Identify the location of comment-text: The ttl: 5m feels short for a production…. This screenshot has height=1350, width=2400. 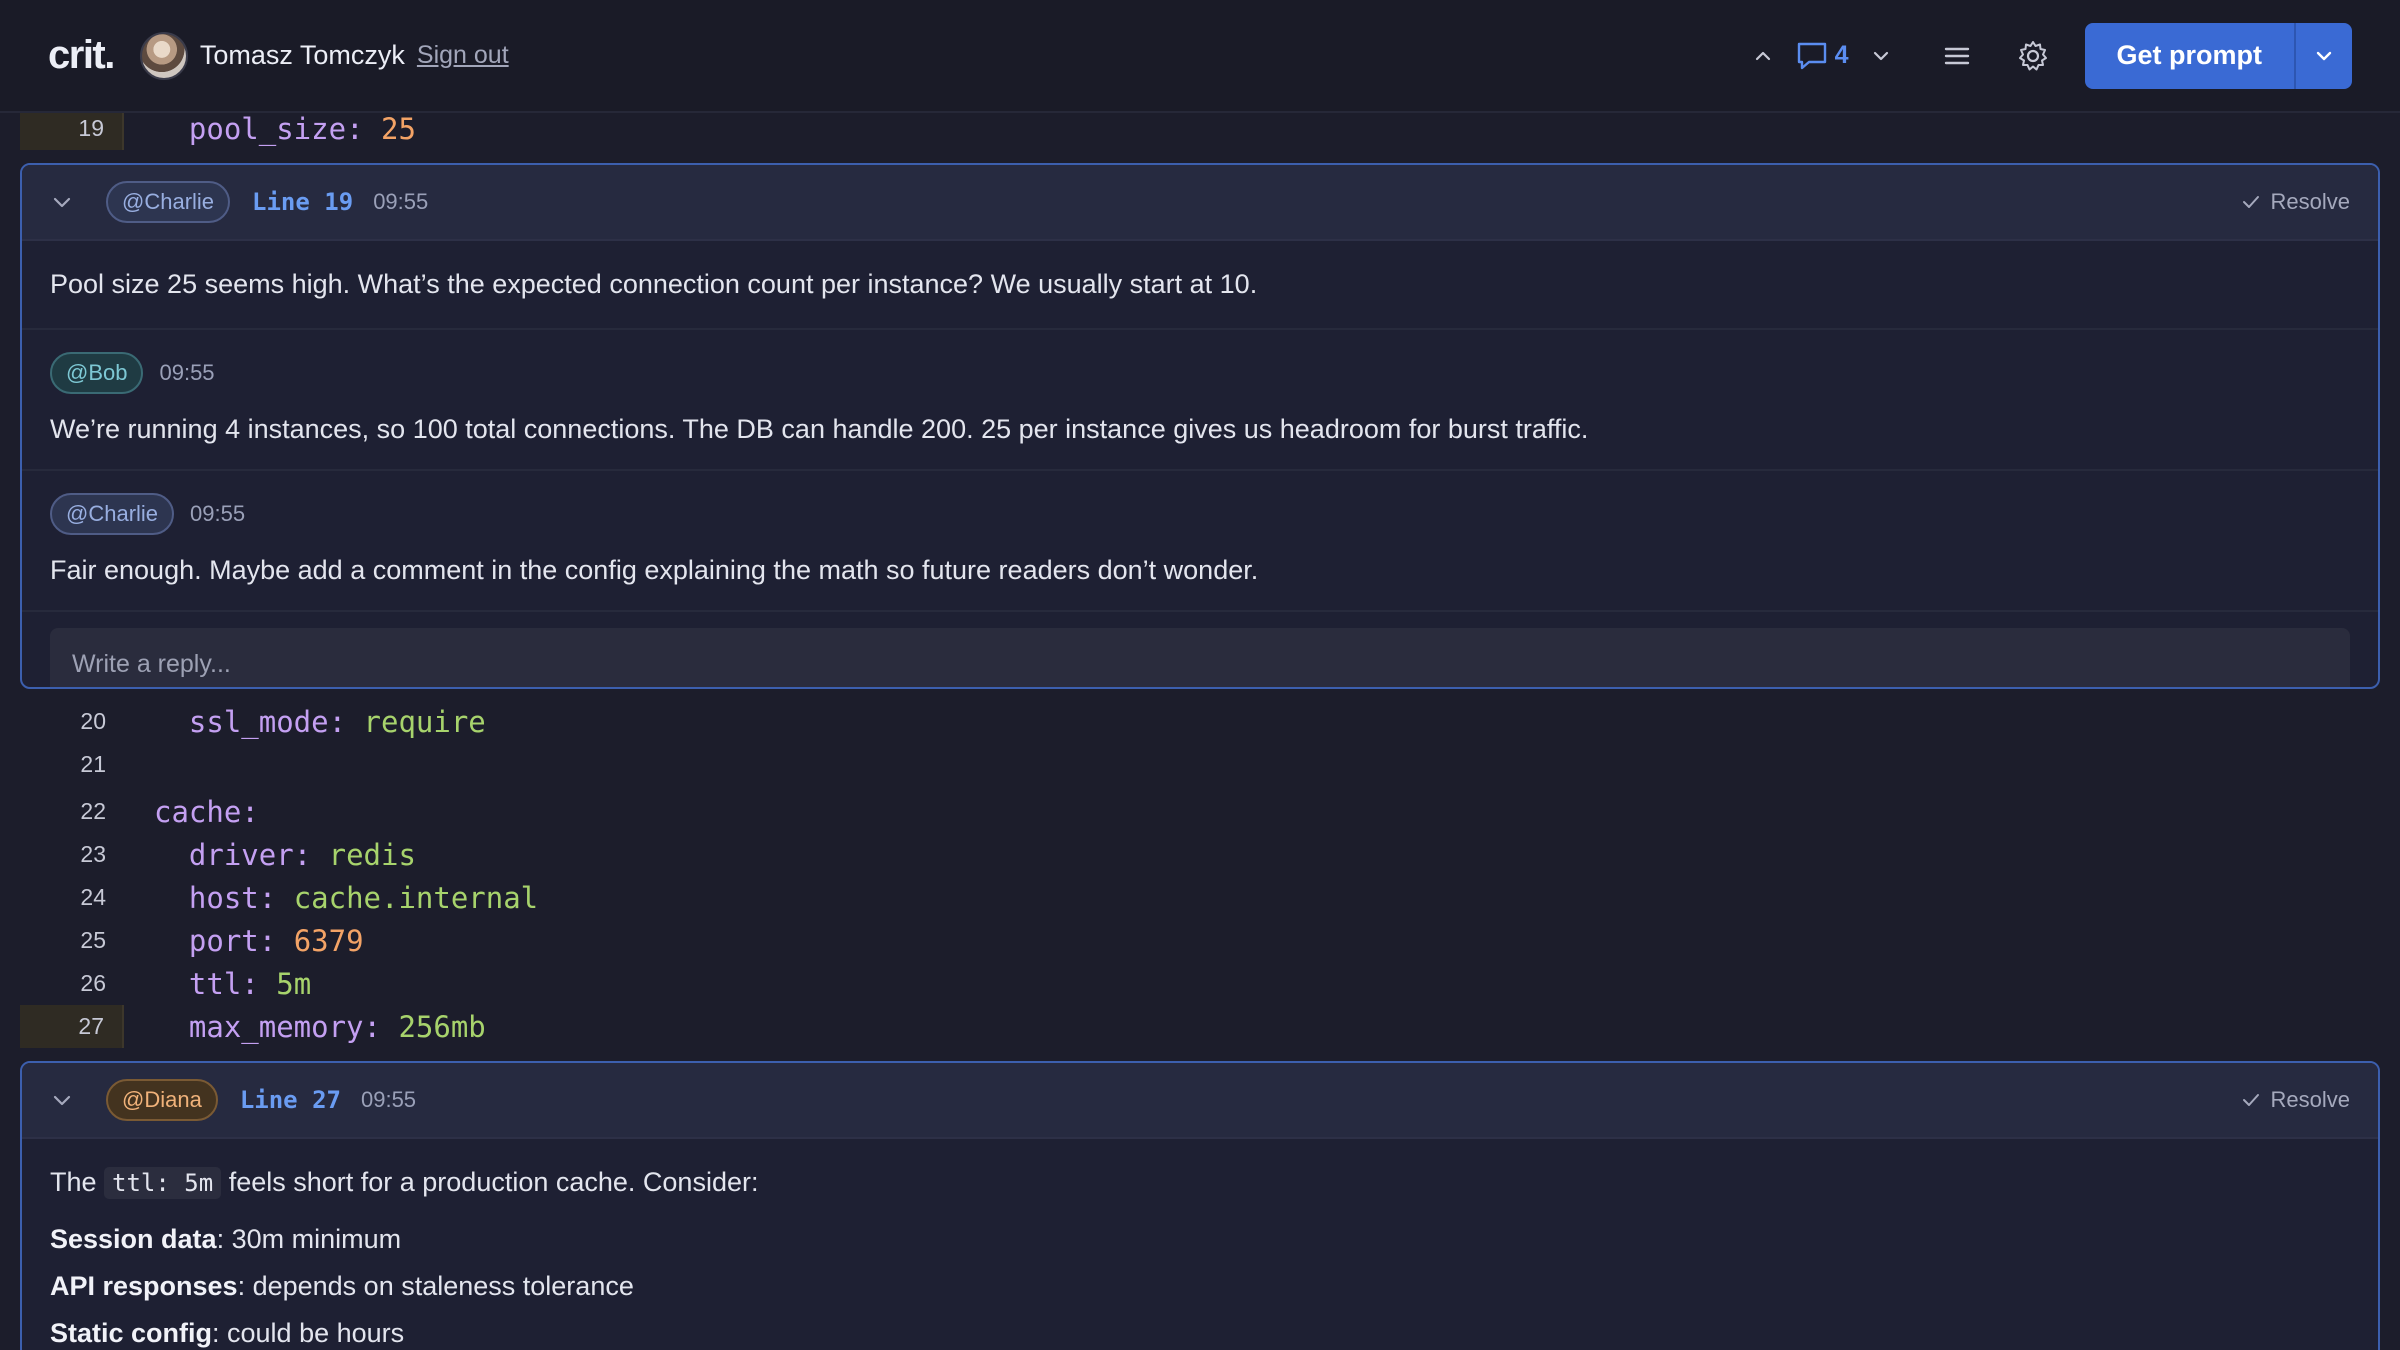
(1200, 1182).